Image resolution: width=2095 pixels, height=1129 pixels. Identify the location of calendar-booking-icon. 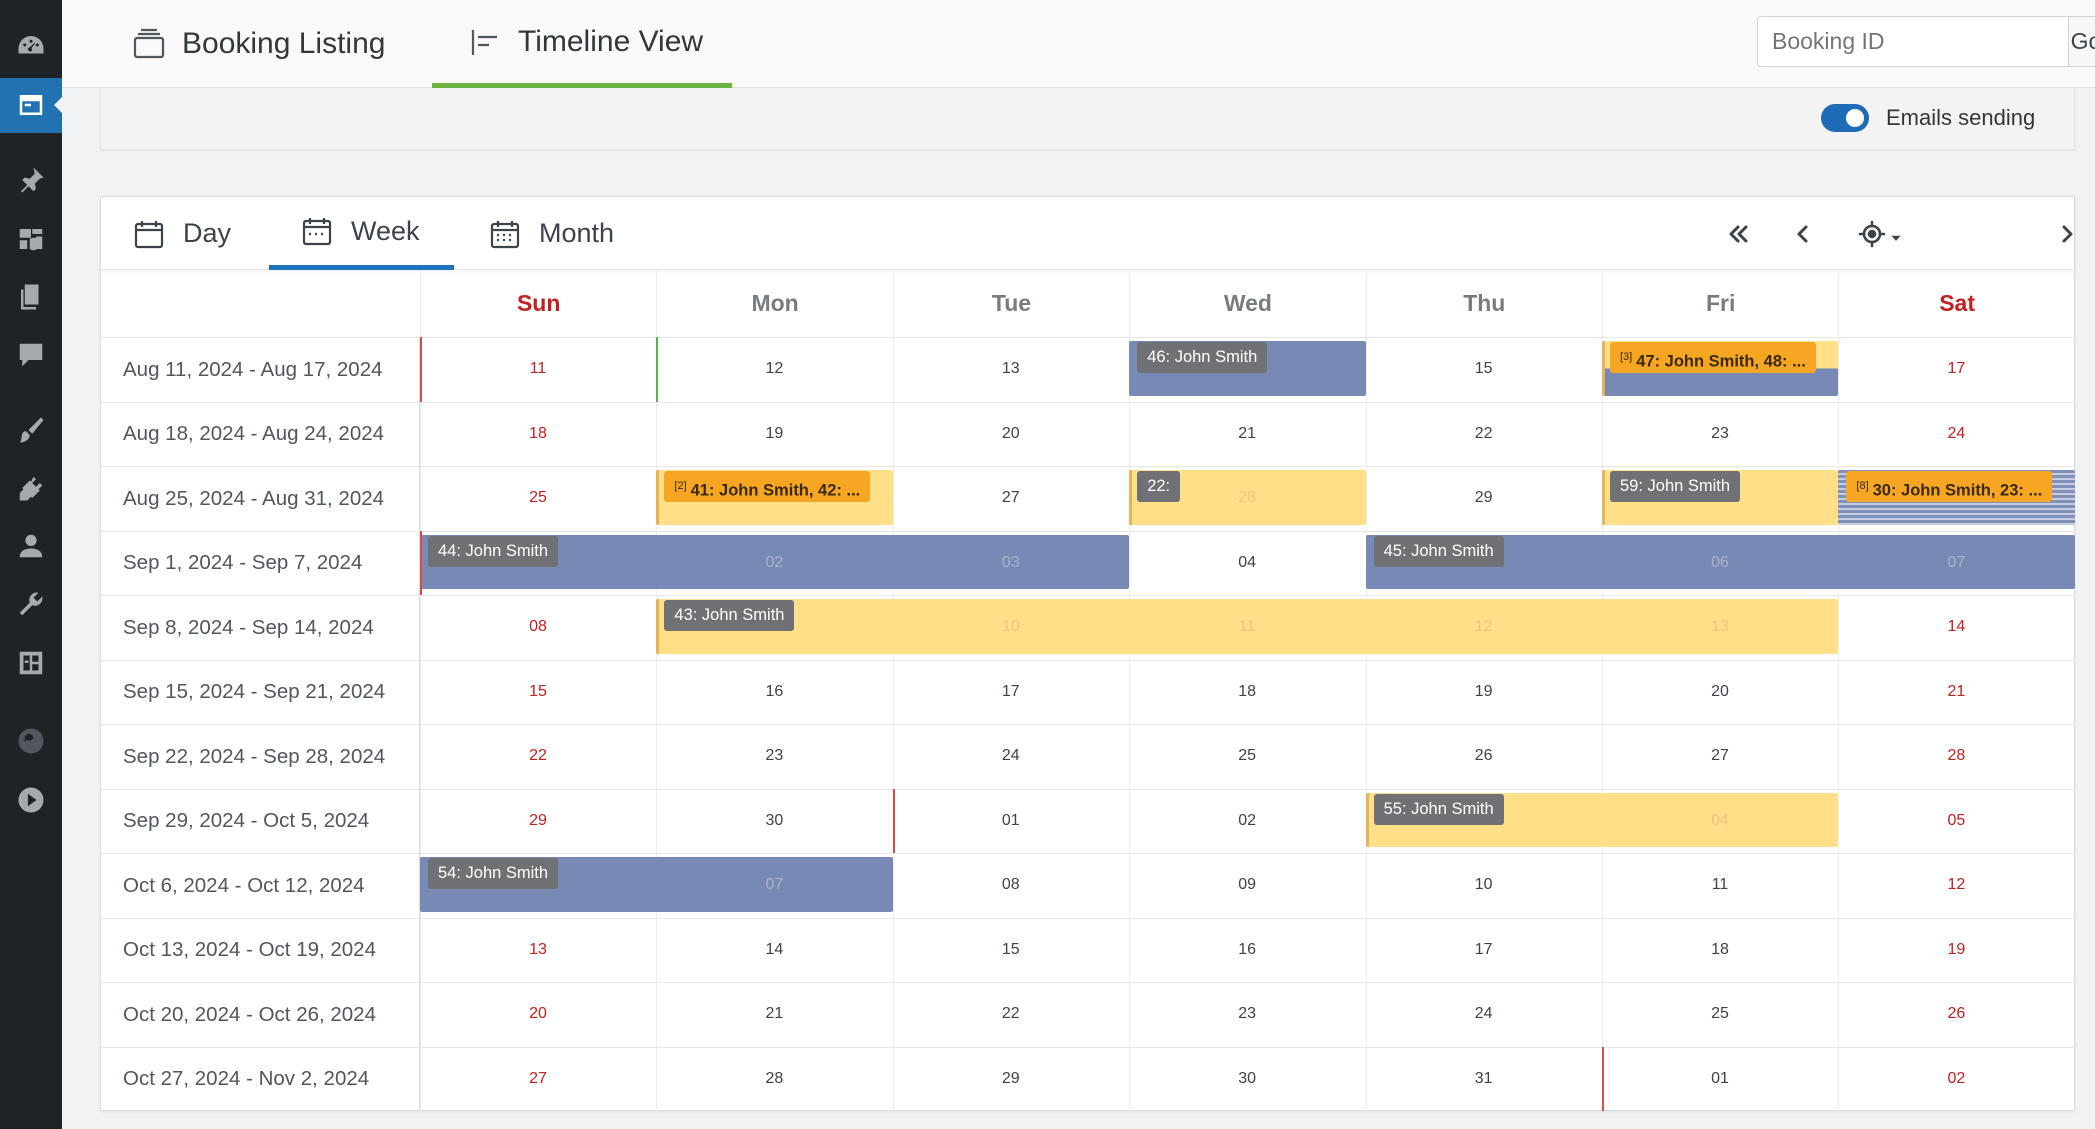
(31, 105).